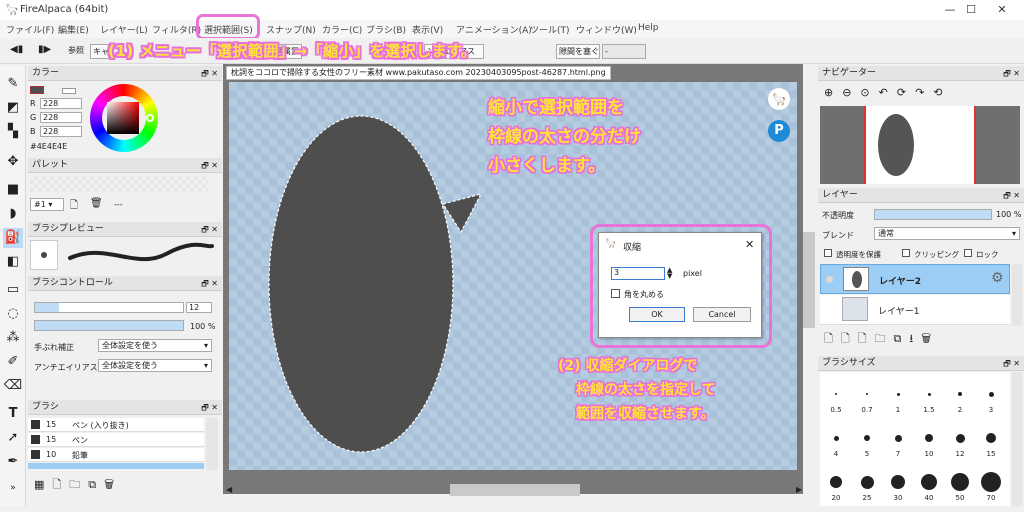 The height and width of the screenshot is (512, 1024). What do you see at coordinates (37, 90) in the screenshot?
I see `primary-color-swatch` at bounding box center [37, 90].